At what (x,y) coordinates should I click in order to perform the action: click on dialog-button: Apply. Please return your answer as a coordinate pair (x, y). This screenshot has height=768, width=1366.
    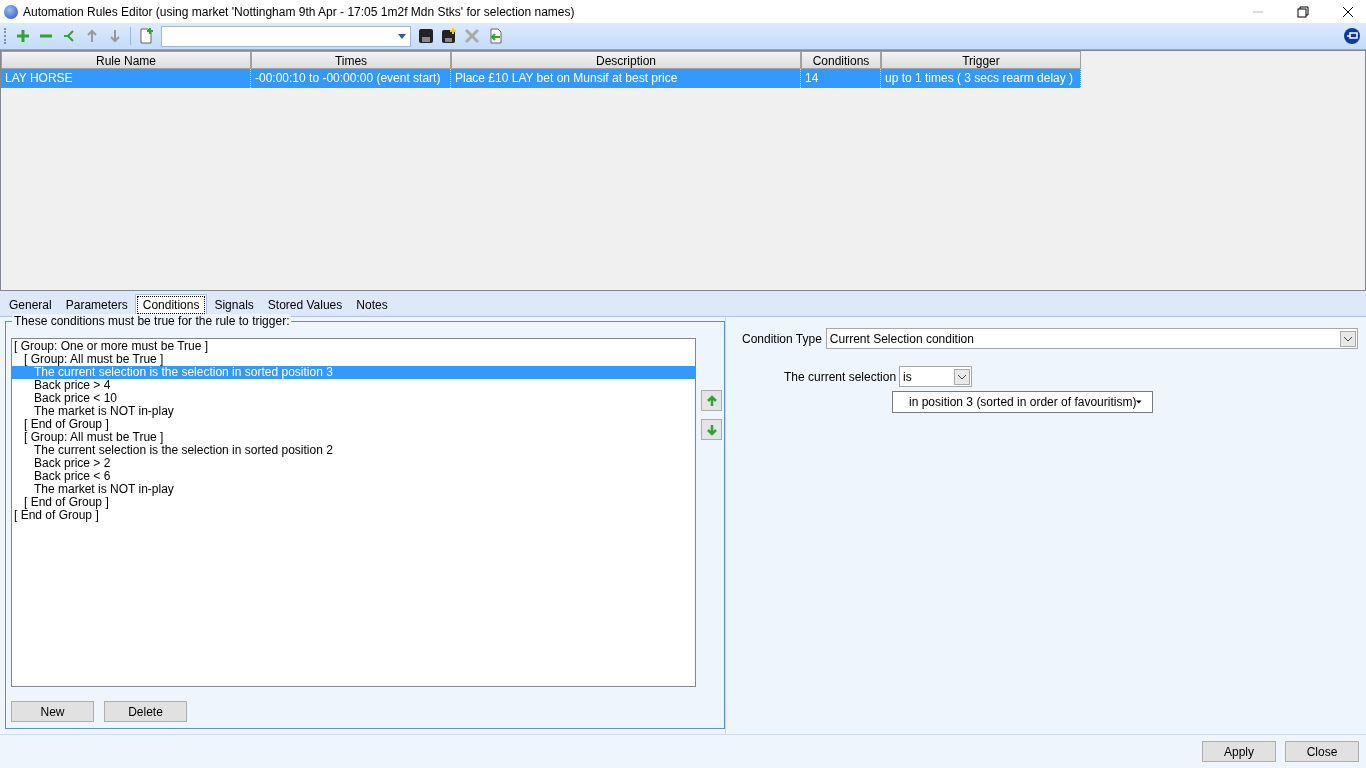
    Looking at the image, I should click on (1239, 751).